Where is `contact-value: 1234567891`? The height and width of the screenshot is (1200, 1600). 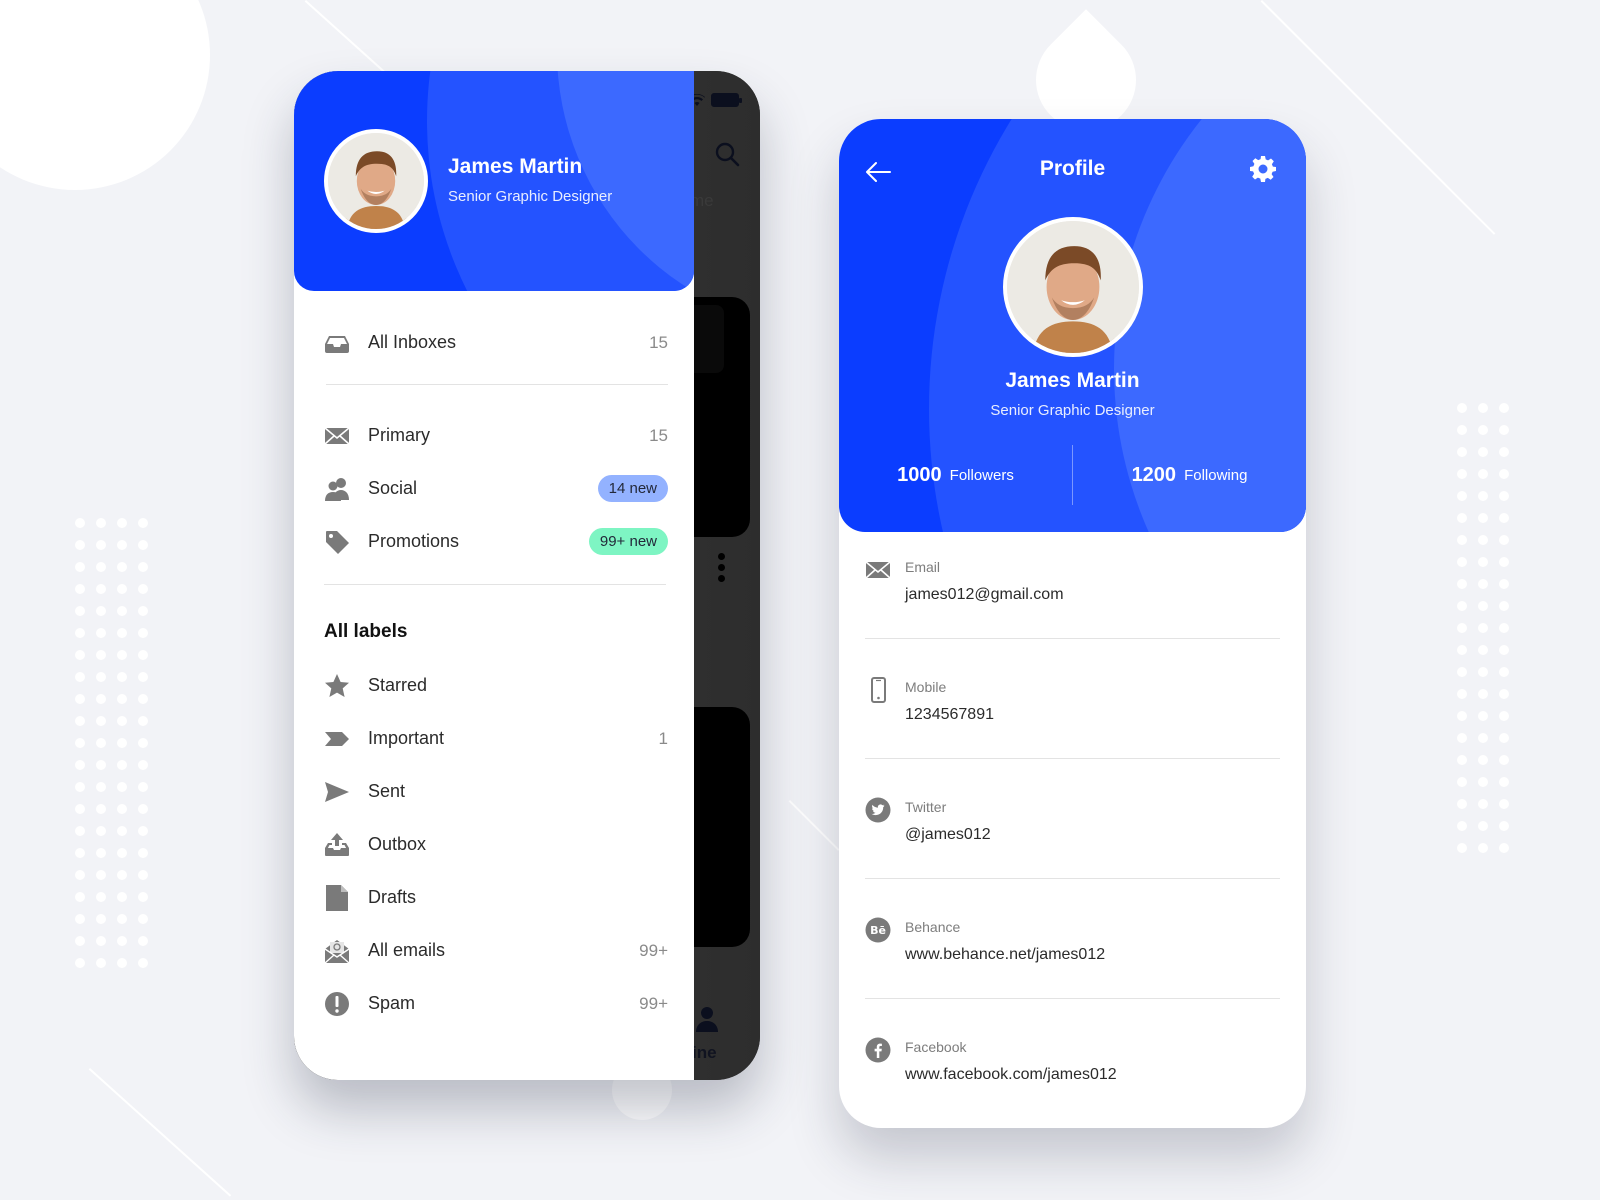 contact-value: 1234567891 is located at coordinates (949, 715).